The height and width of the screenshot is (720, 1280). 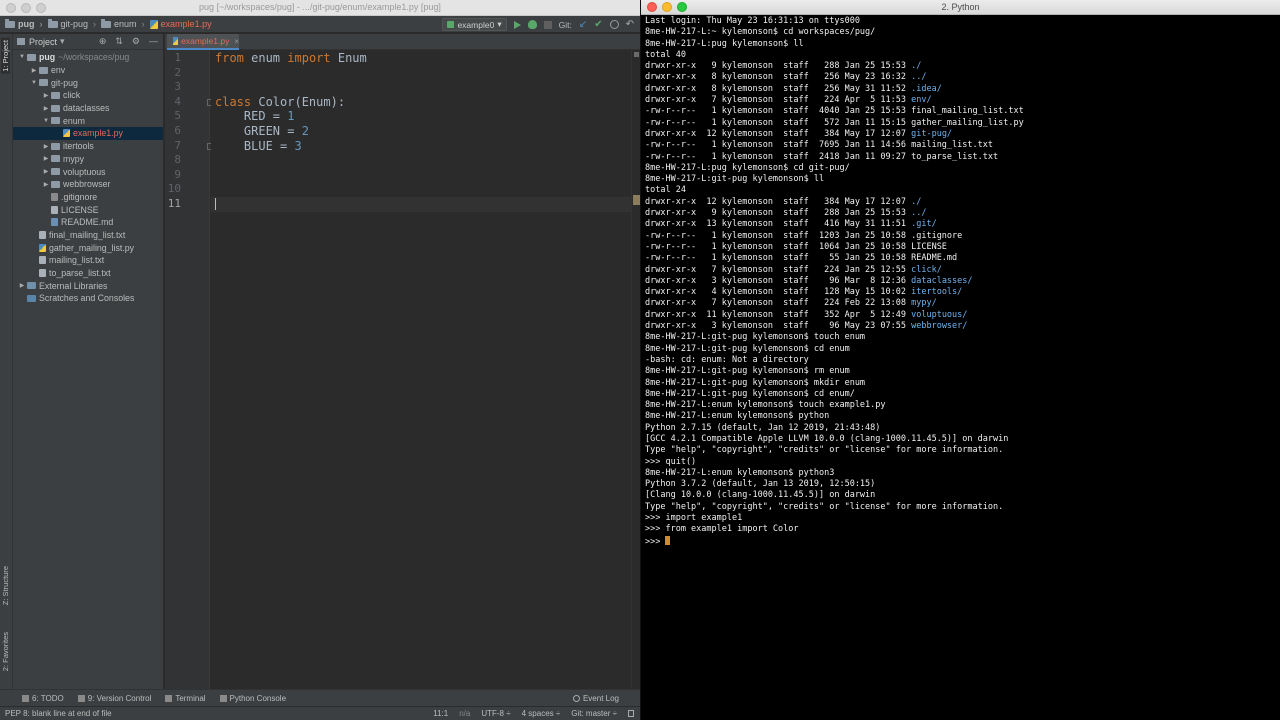 What do you see at coordinates (88, 222) in the screenshot?
I see `tree-item: README.md` at bounding box center [88, 222].